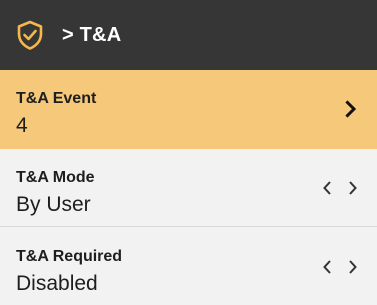  What do you see at coordinates (22, 125) in the screenshot?
I see `menu-item-value: 4` at bounding box center [22, 125].